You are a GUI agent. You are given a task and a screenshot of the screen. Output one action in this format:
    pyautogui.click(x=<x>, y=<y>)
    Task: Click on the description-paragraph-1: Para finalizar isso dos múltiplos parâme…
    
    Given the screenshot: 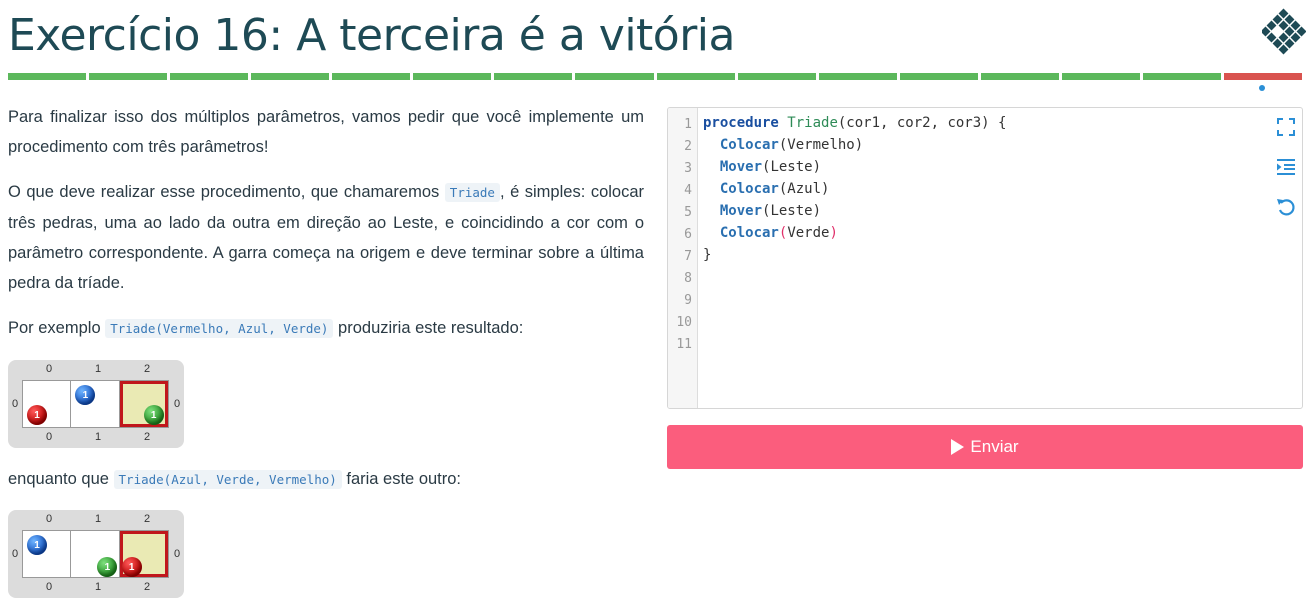 What is the action you would take?
    pyautogui.click(x=326, y=132)
    